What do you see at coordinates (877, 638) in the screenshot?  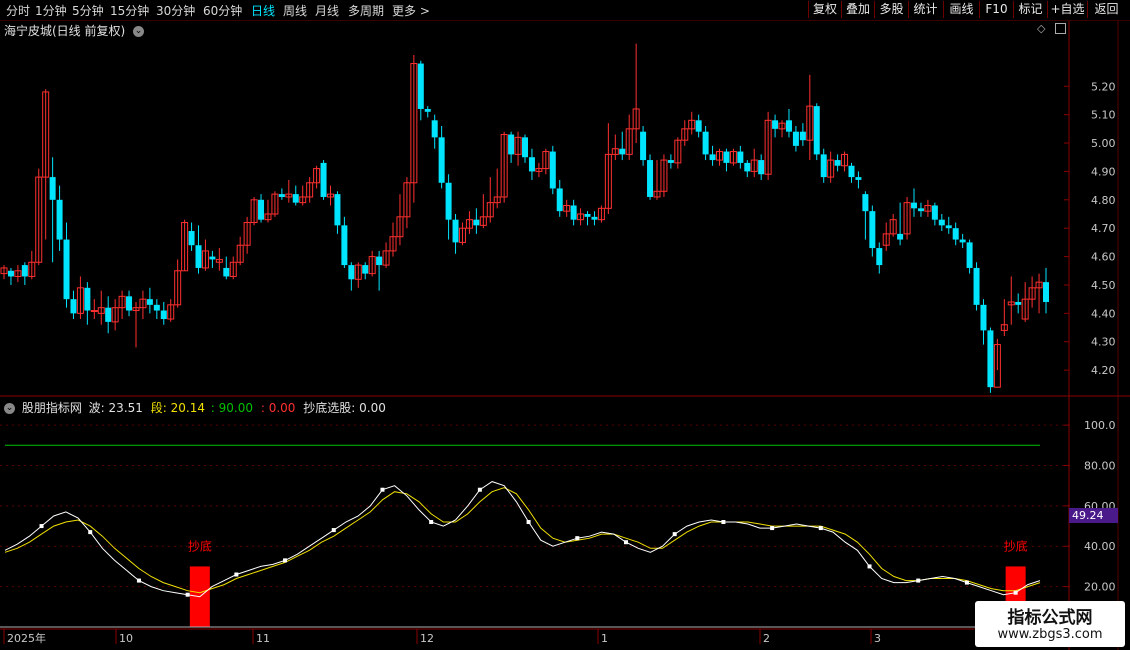 I see `date-tick-label: 3` at bounding box center [877, 638].